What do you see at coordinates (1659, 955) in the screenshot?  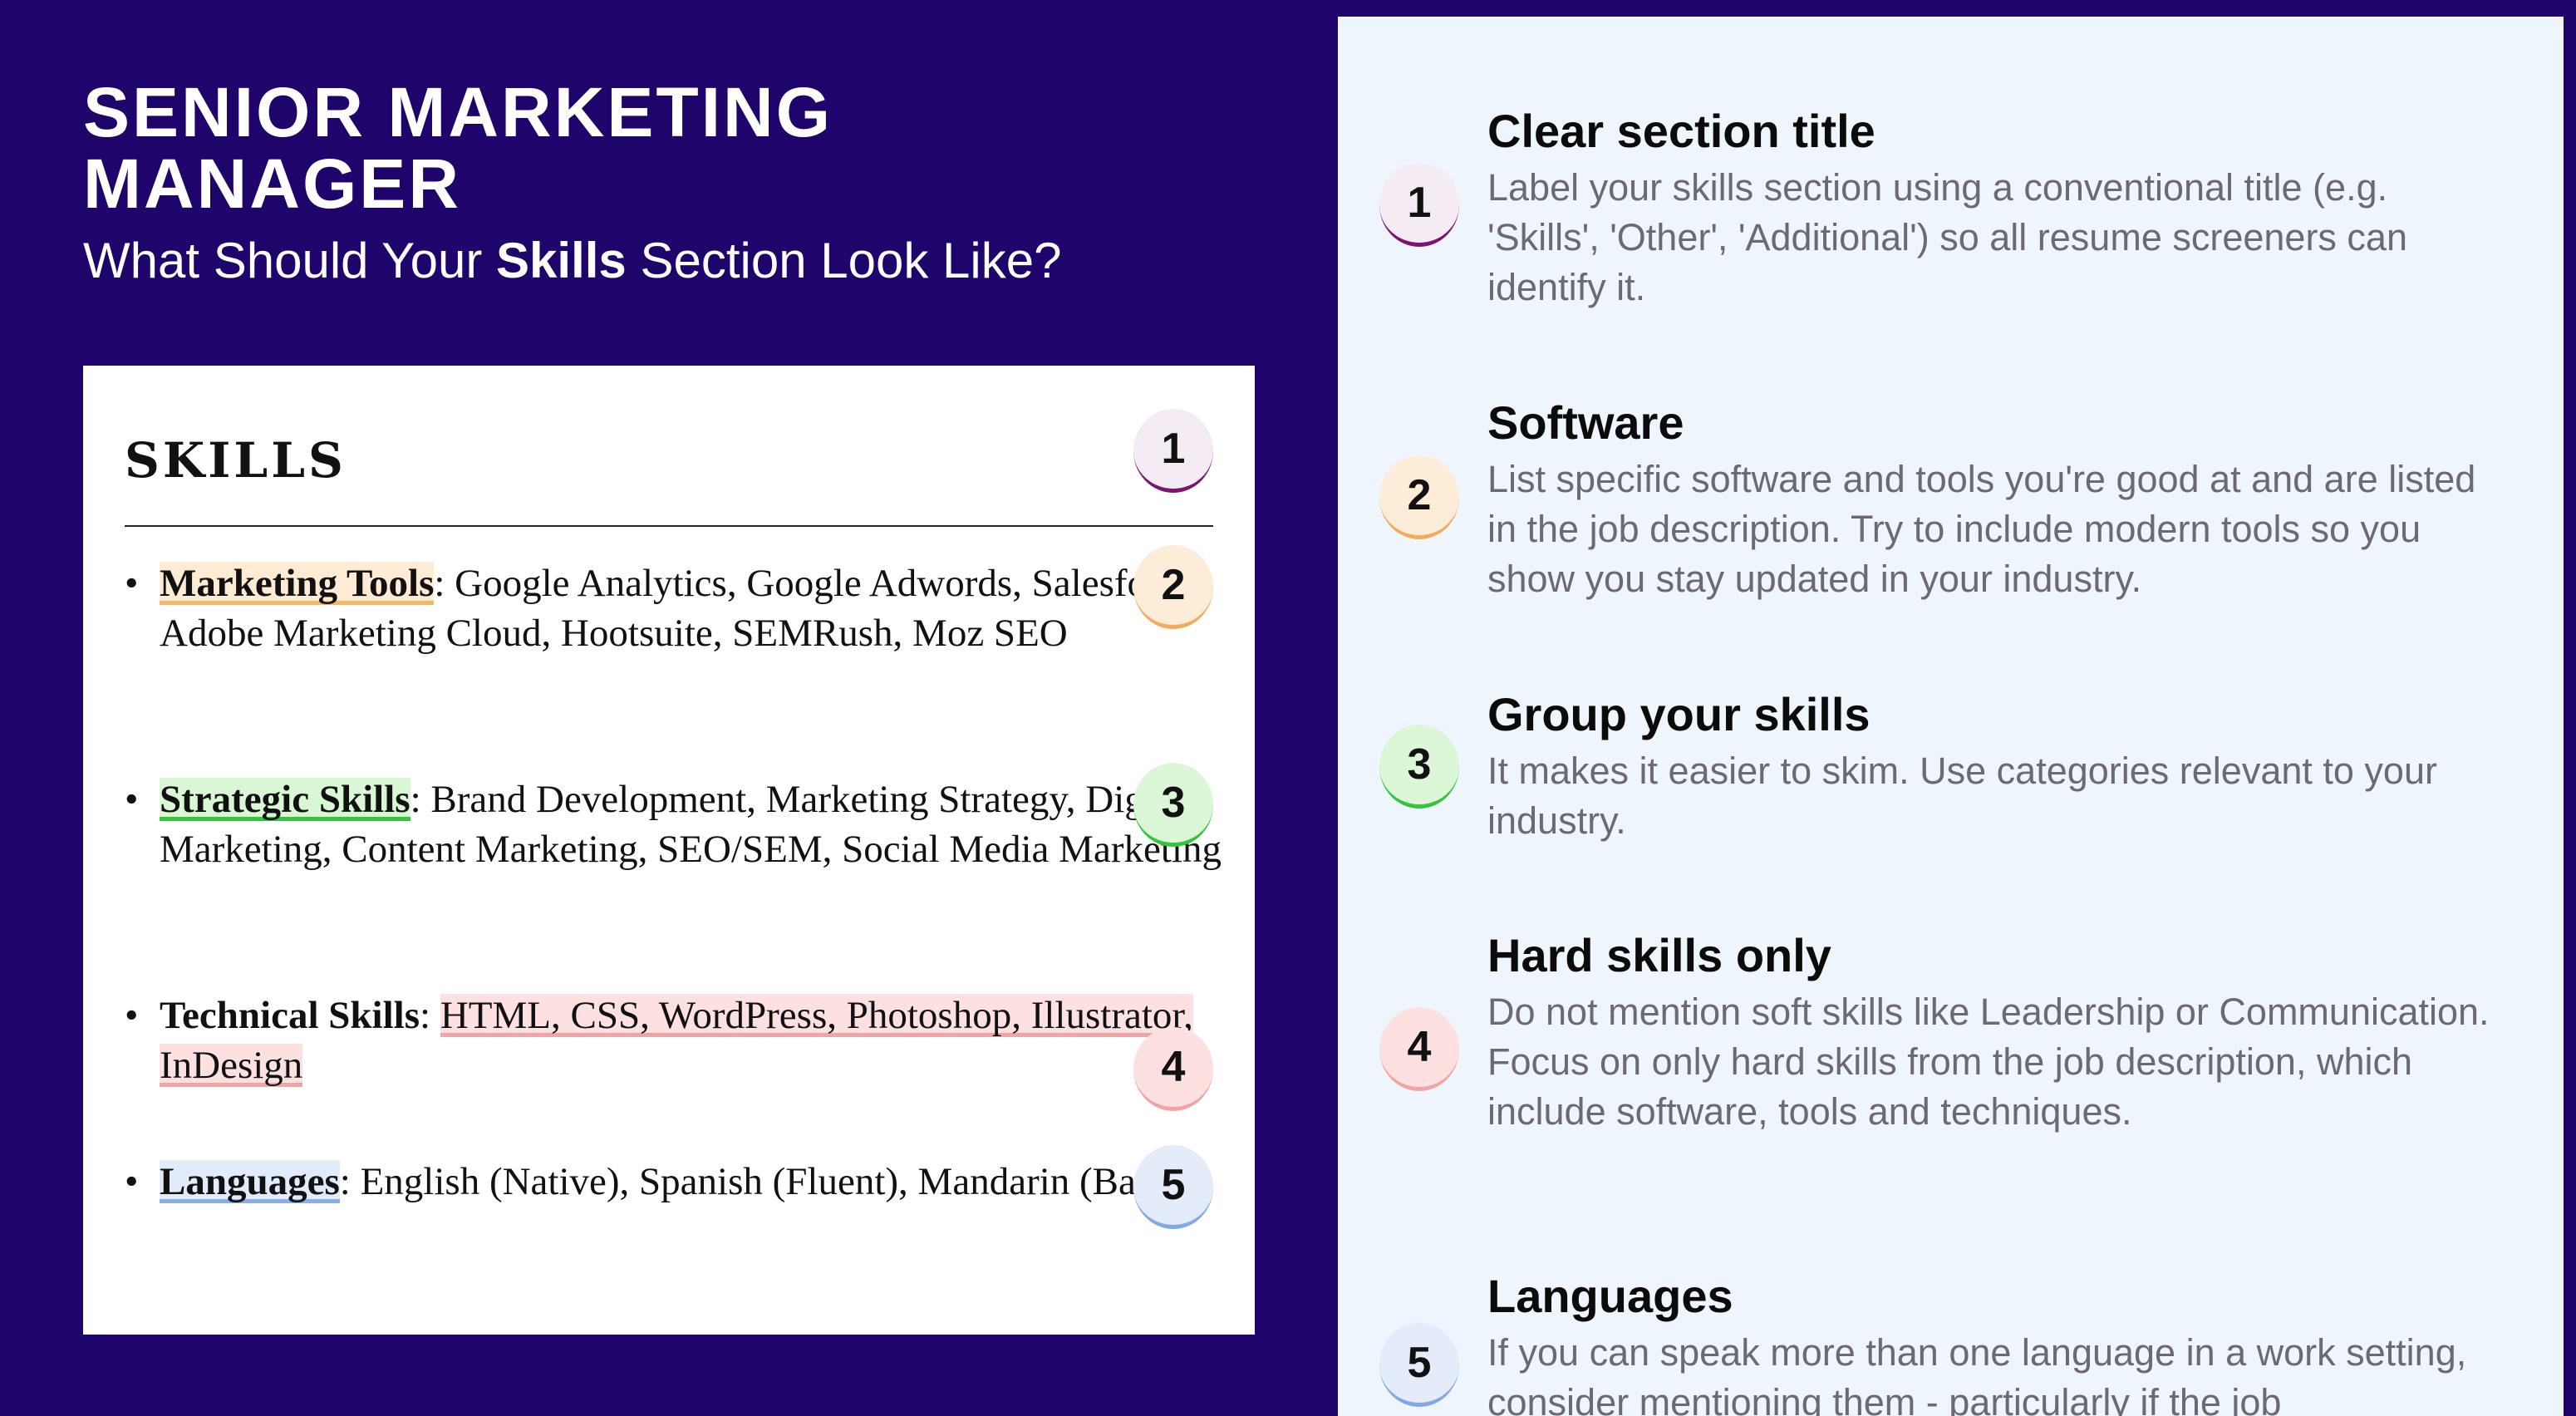 I see `tip-title: Hard skills only` at bounding box center [1659, 955].